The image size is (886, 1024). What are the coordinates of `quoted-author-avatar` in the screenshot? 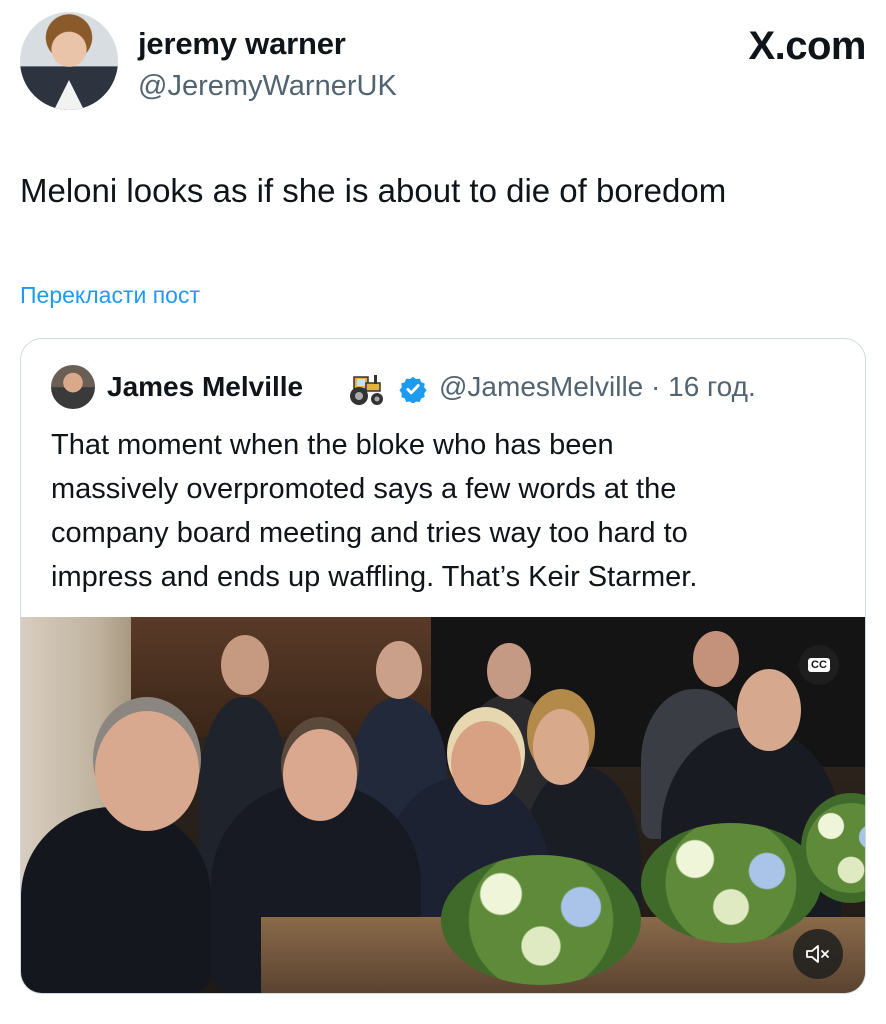 It's located at (73, 387).